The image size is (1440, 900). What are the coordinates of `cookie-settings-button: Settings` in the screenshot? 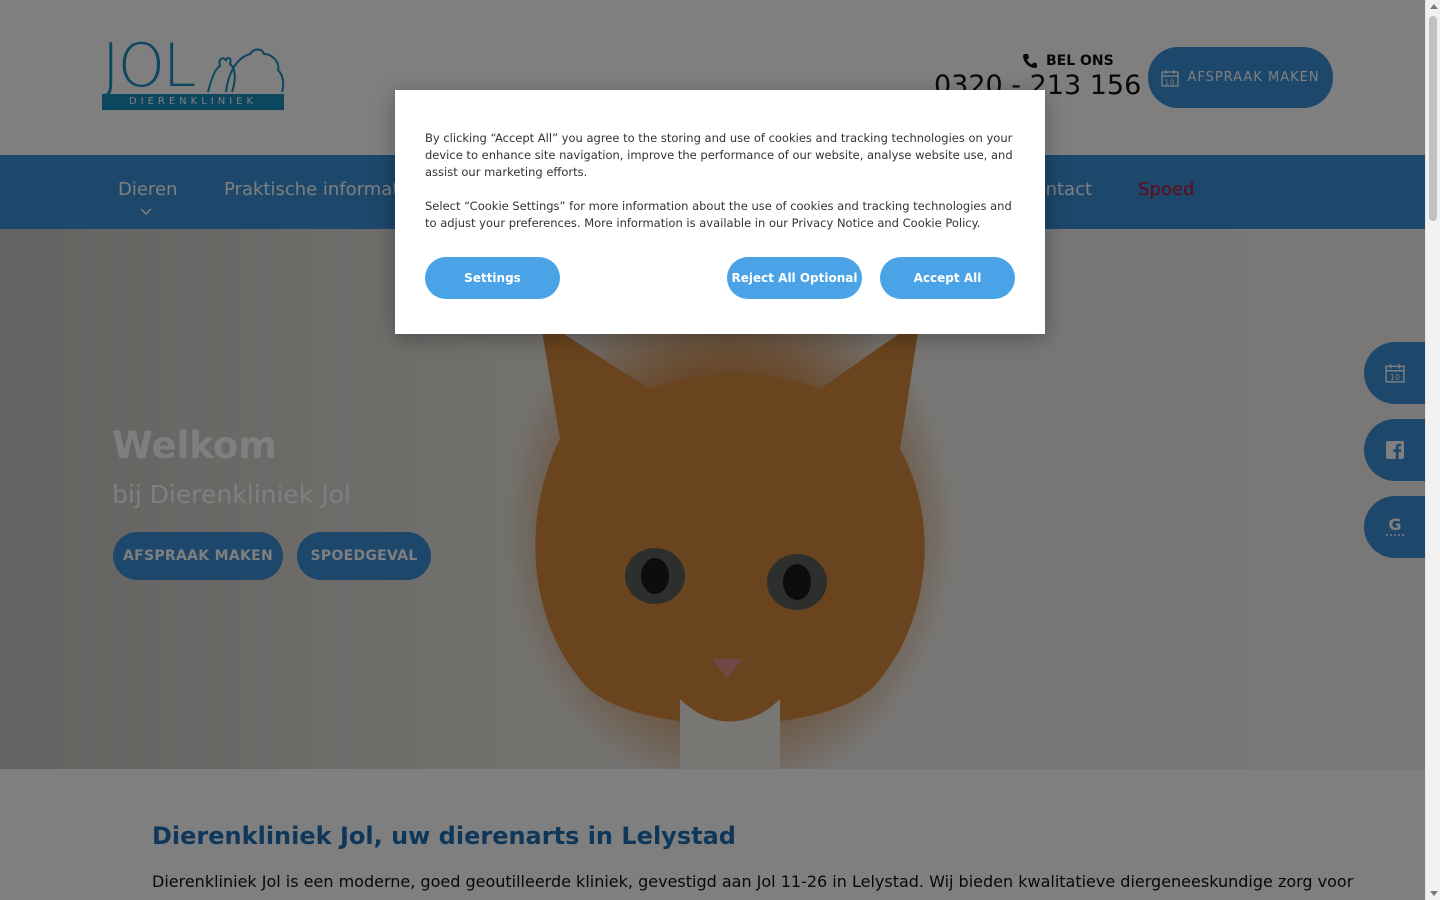 It's located at (492, 278).